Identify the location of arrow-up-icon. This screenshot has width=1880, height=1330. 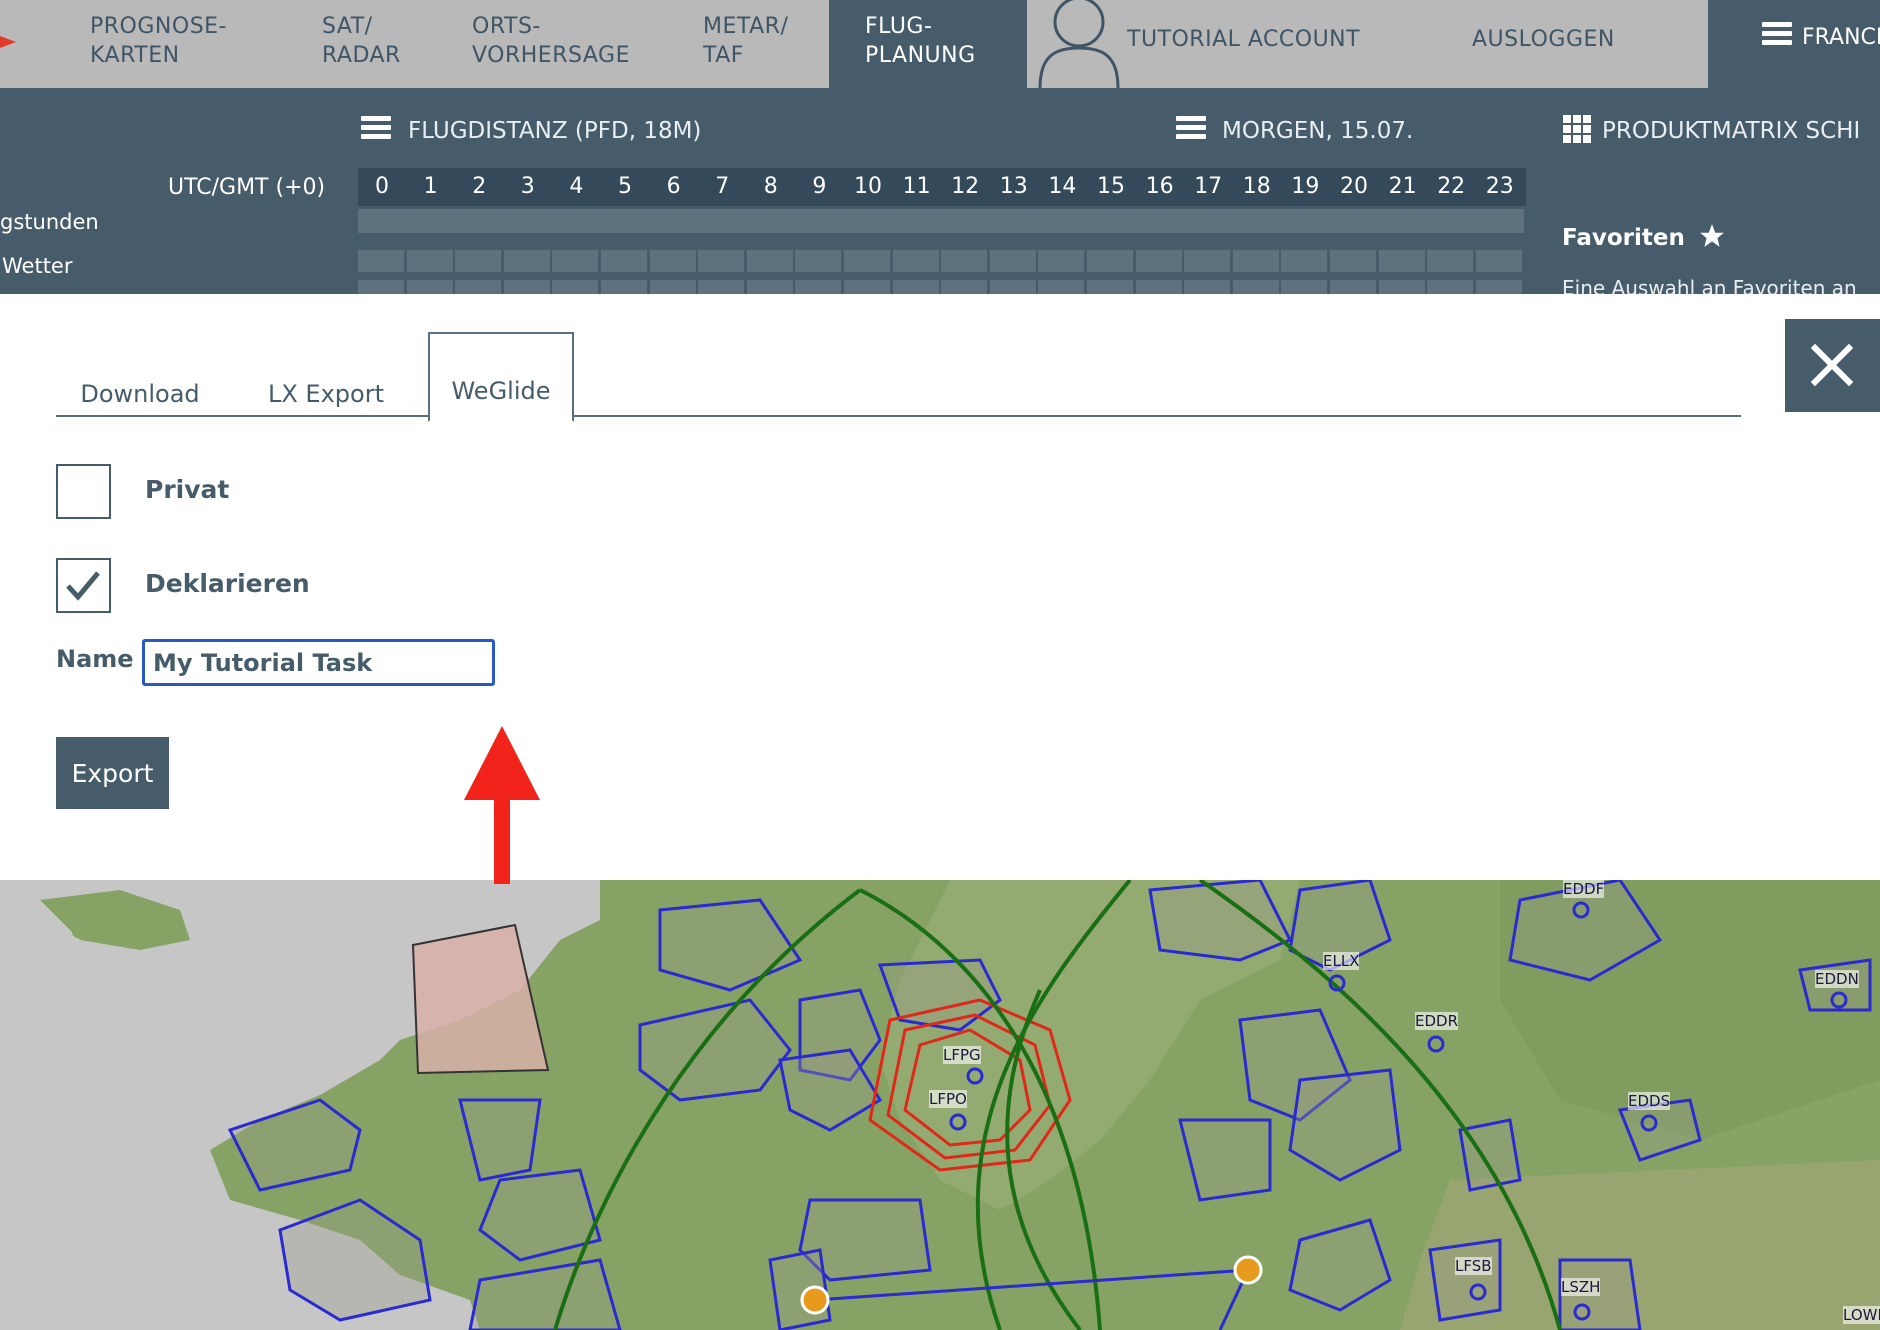
(502, 805).